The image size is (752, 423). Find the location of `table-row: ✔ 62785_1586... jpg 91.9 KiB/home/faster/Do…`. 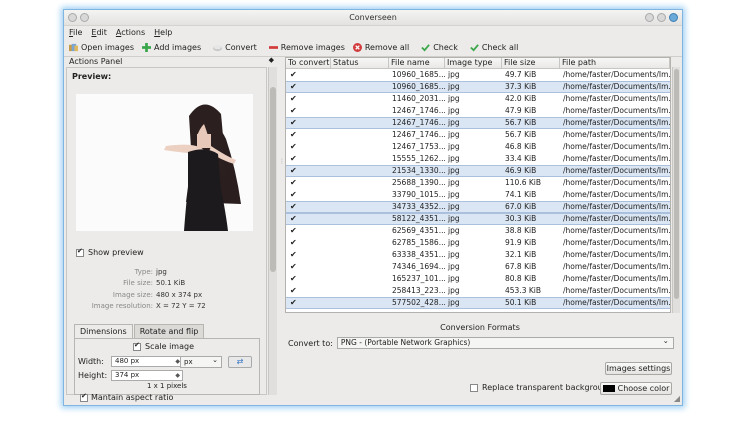

table-row: ✔ 62785_1586... jpg 91.9 KiB/home/faster/Do… is located at coordinates (478, 243).